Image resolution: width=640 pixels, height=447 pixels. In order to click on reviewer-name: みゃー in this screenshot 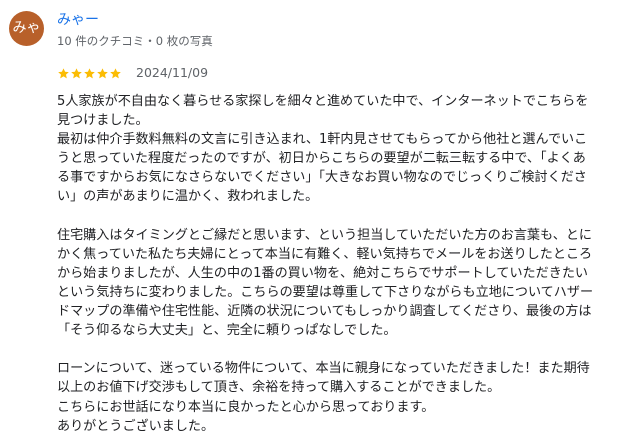, I will do `click(78, 20)`.